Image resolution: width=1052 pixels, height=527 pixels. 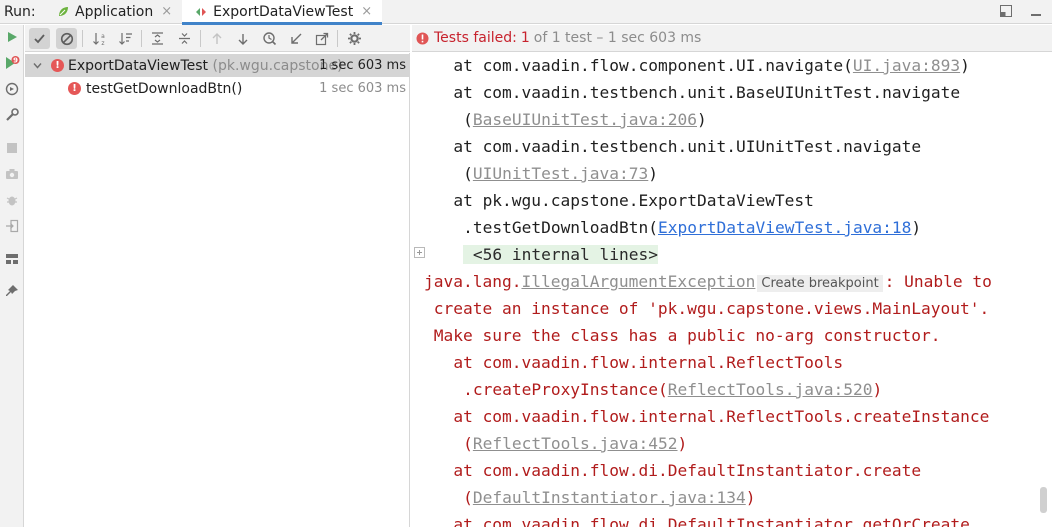 What do you see at coordinates (103, 36) in the screenshot?
I see `svg-text: a` at bounding box center [103, 36].